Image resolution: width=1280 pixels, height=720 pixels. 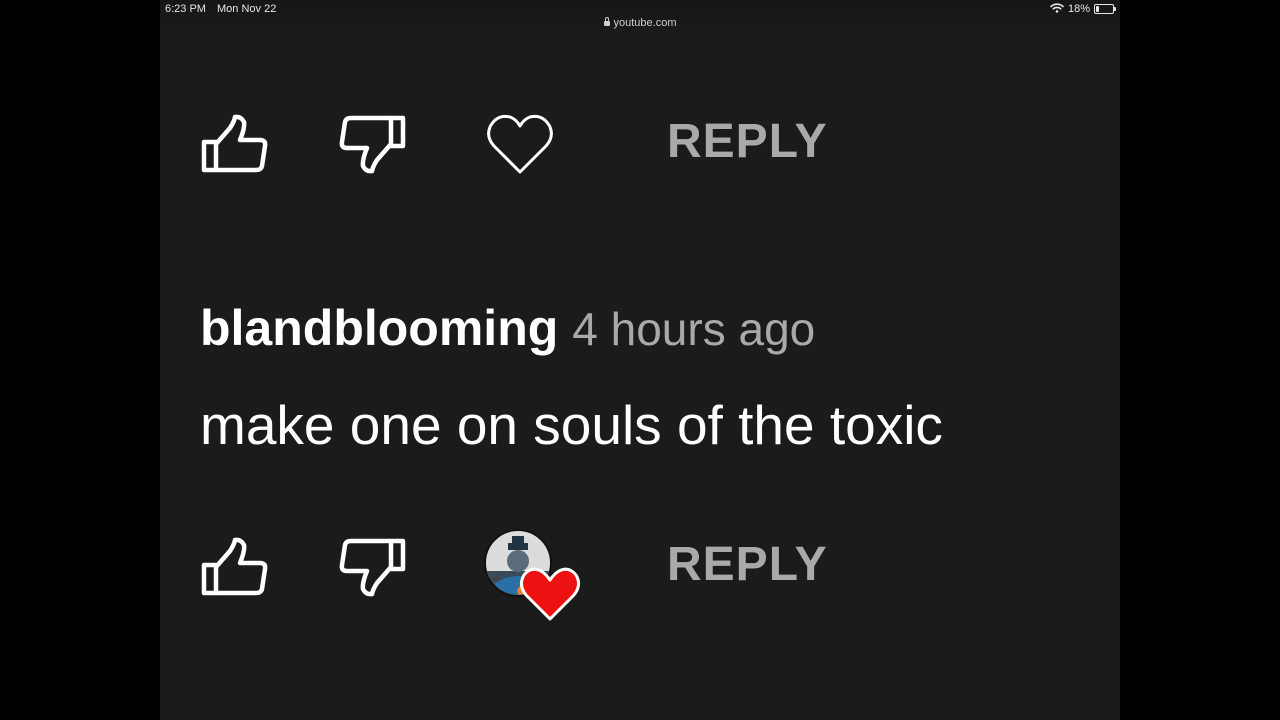 I want to click on battery-level, so click(x=1097, y=9).